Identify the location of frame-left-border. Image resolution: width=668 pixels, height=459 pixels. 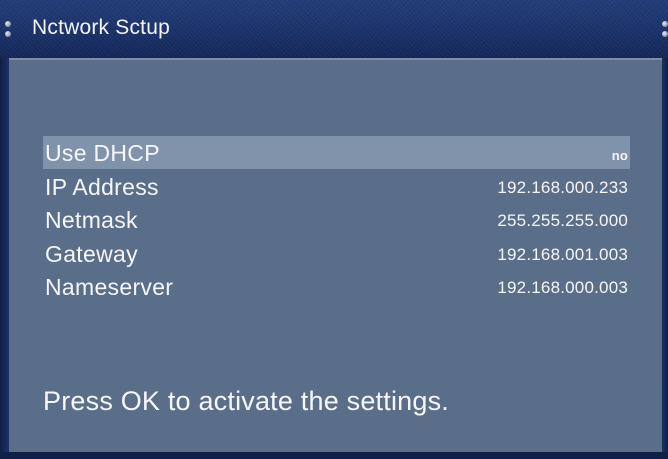
(4, 258).